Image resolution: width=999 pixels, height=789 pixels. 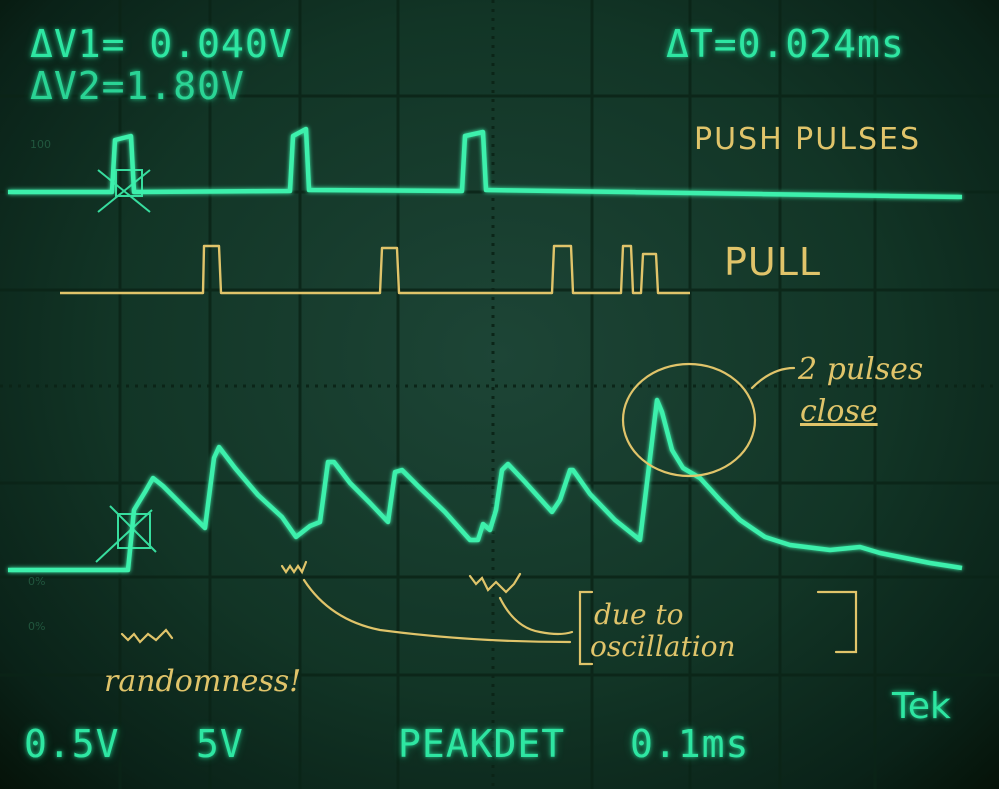 What do you see at coordinates (40, 144) in the screenshot?
I see `svg-text: 100` at bounding box center [40, 144].